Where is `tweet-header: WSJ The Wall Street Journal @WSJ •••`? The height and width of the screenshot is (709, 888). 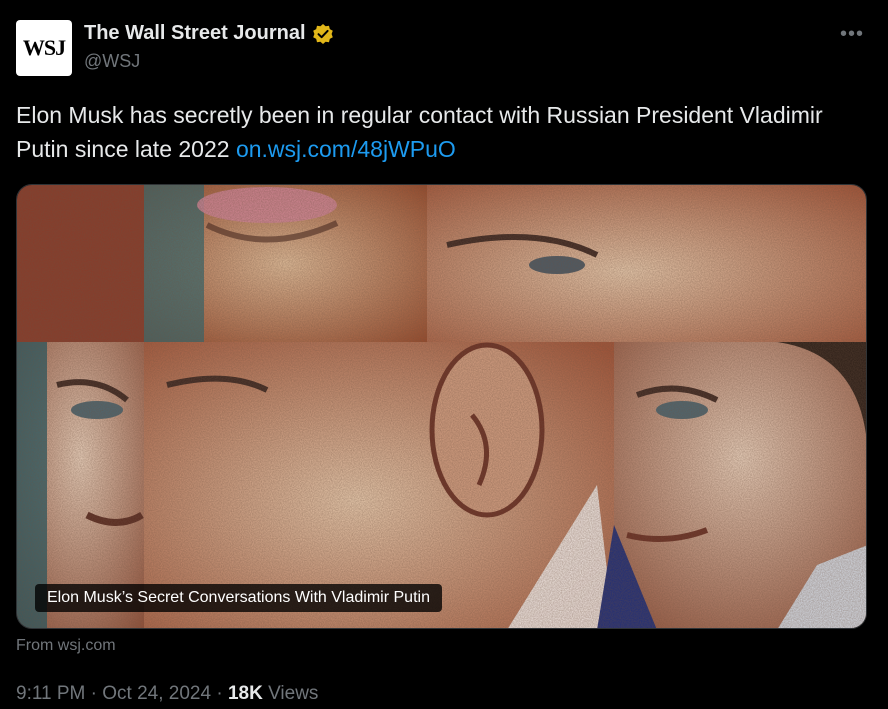
tweet-header: WSJ The Wall Street Journal @WSJ ••• is located at coordinates (444, 50).